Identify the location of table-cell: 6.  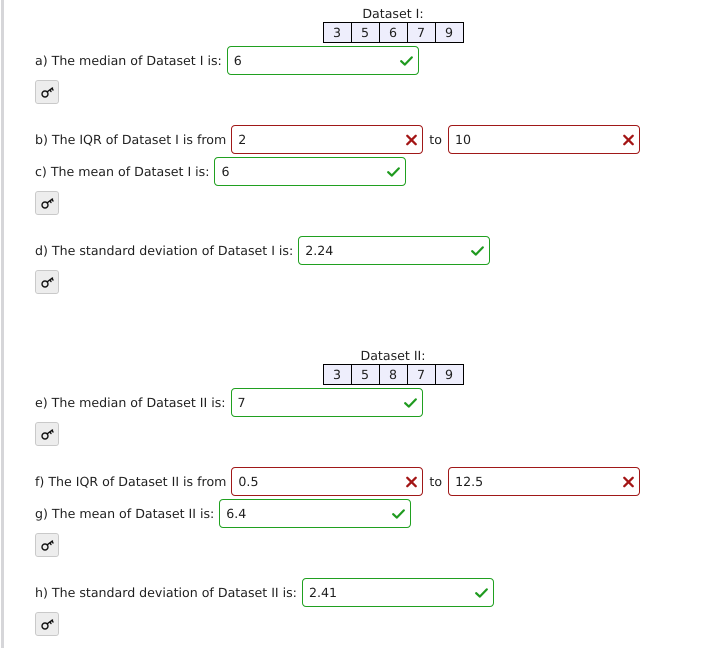
(393, 32).